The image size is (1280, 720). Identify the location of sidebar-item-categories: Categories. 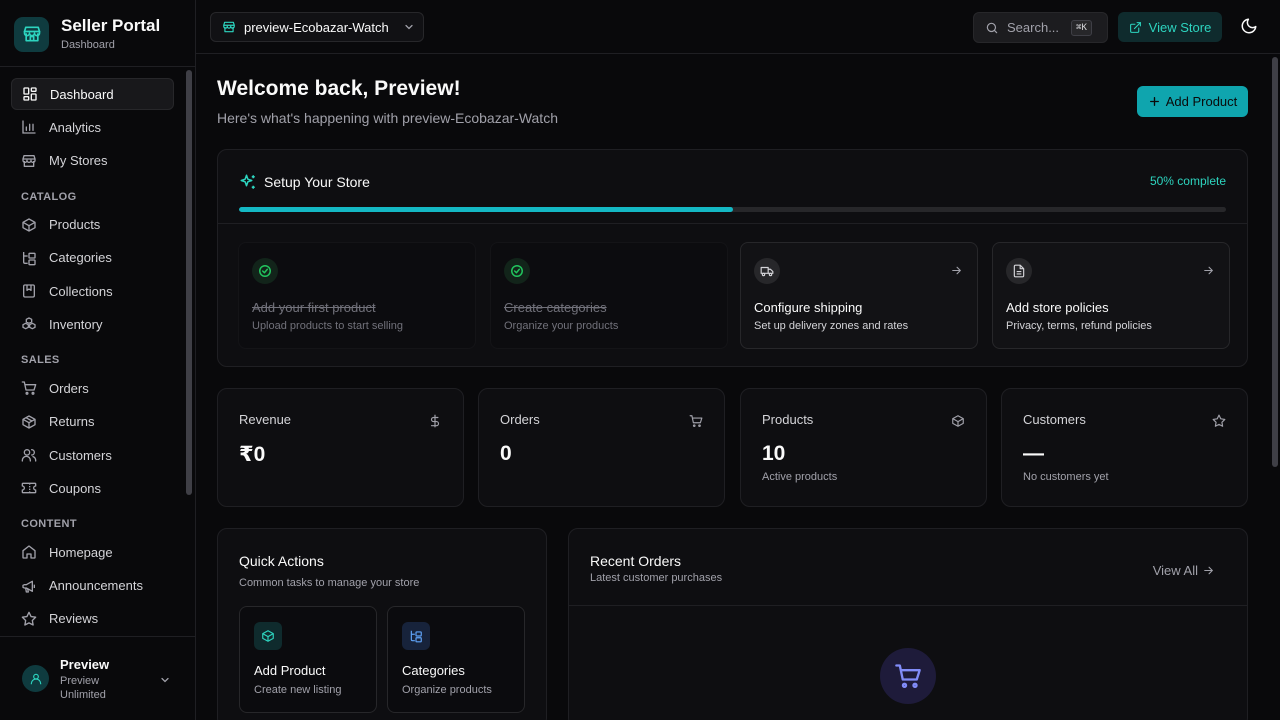
(92, 258).